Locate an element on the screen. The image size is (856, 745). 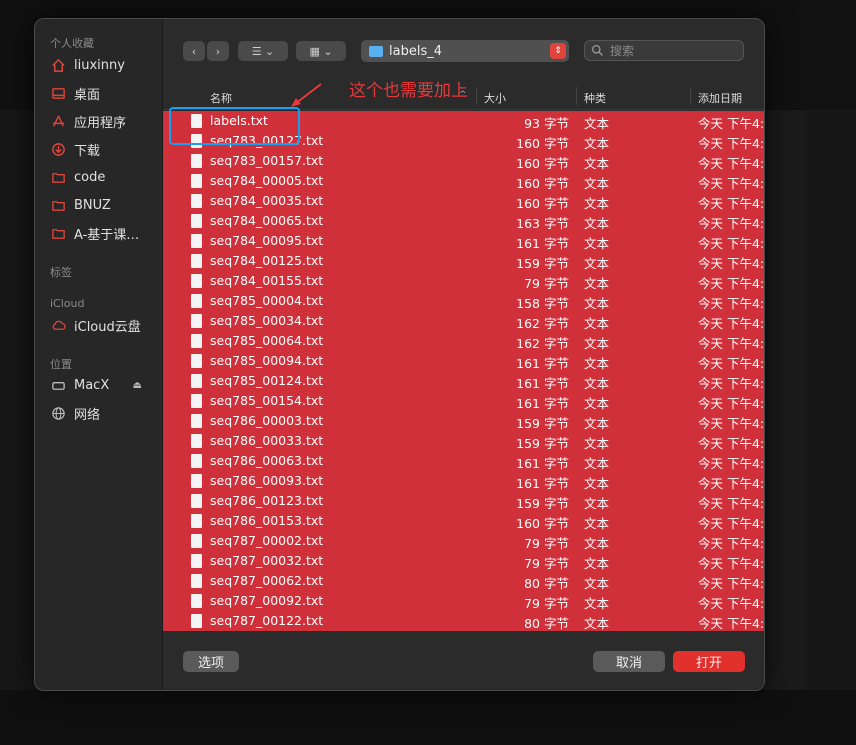
sidebar-header-favorites: 个人收藏 is located at coordinates (72, 43).